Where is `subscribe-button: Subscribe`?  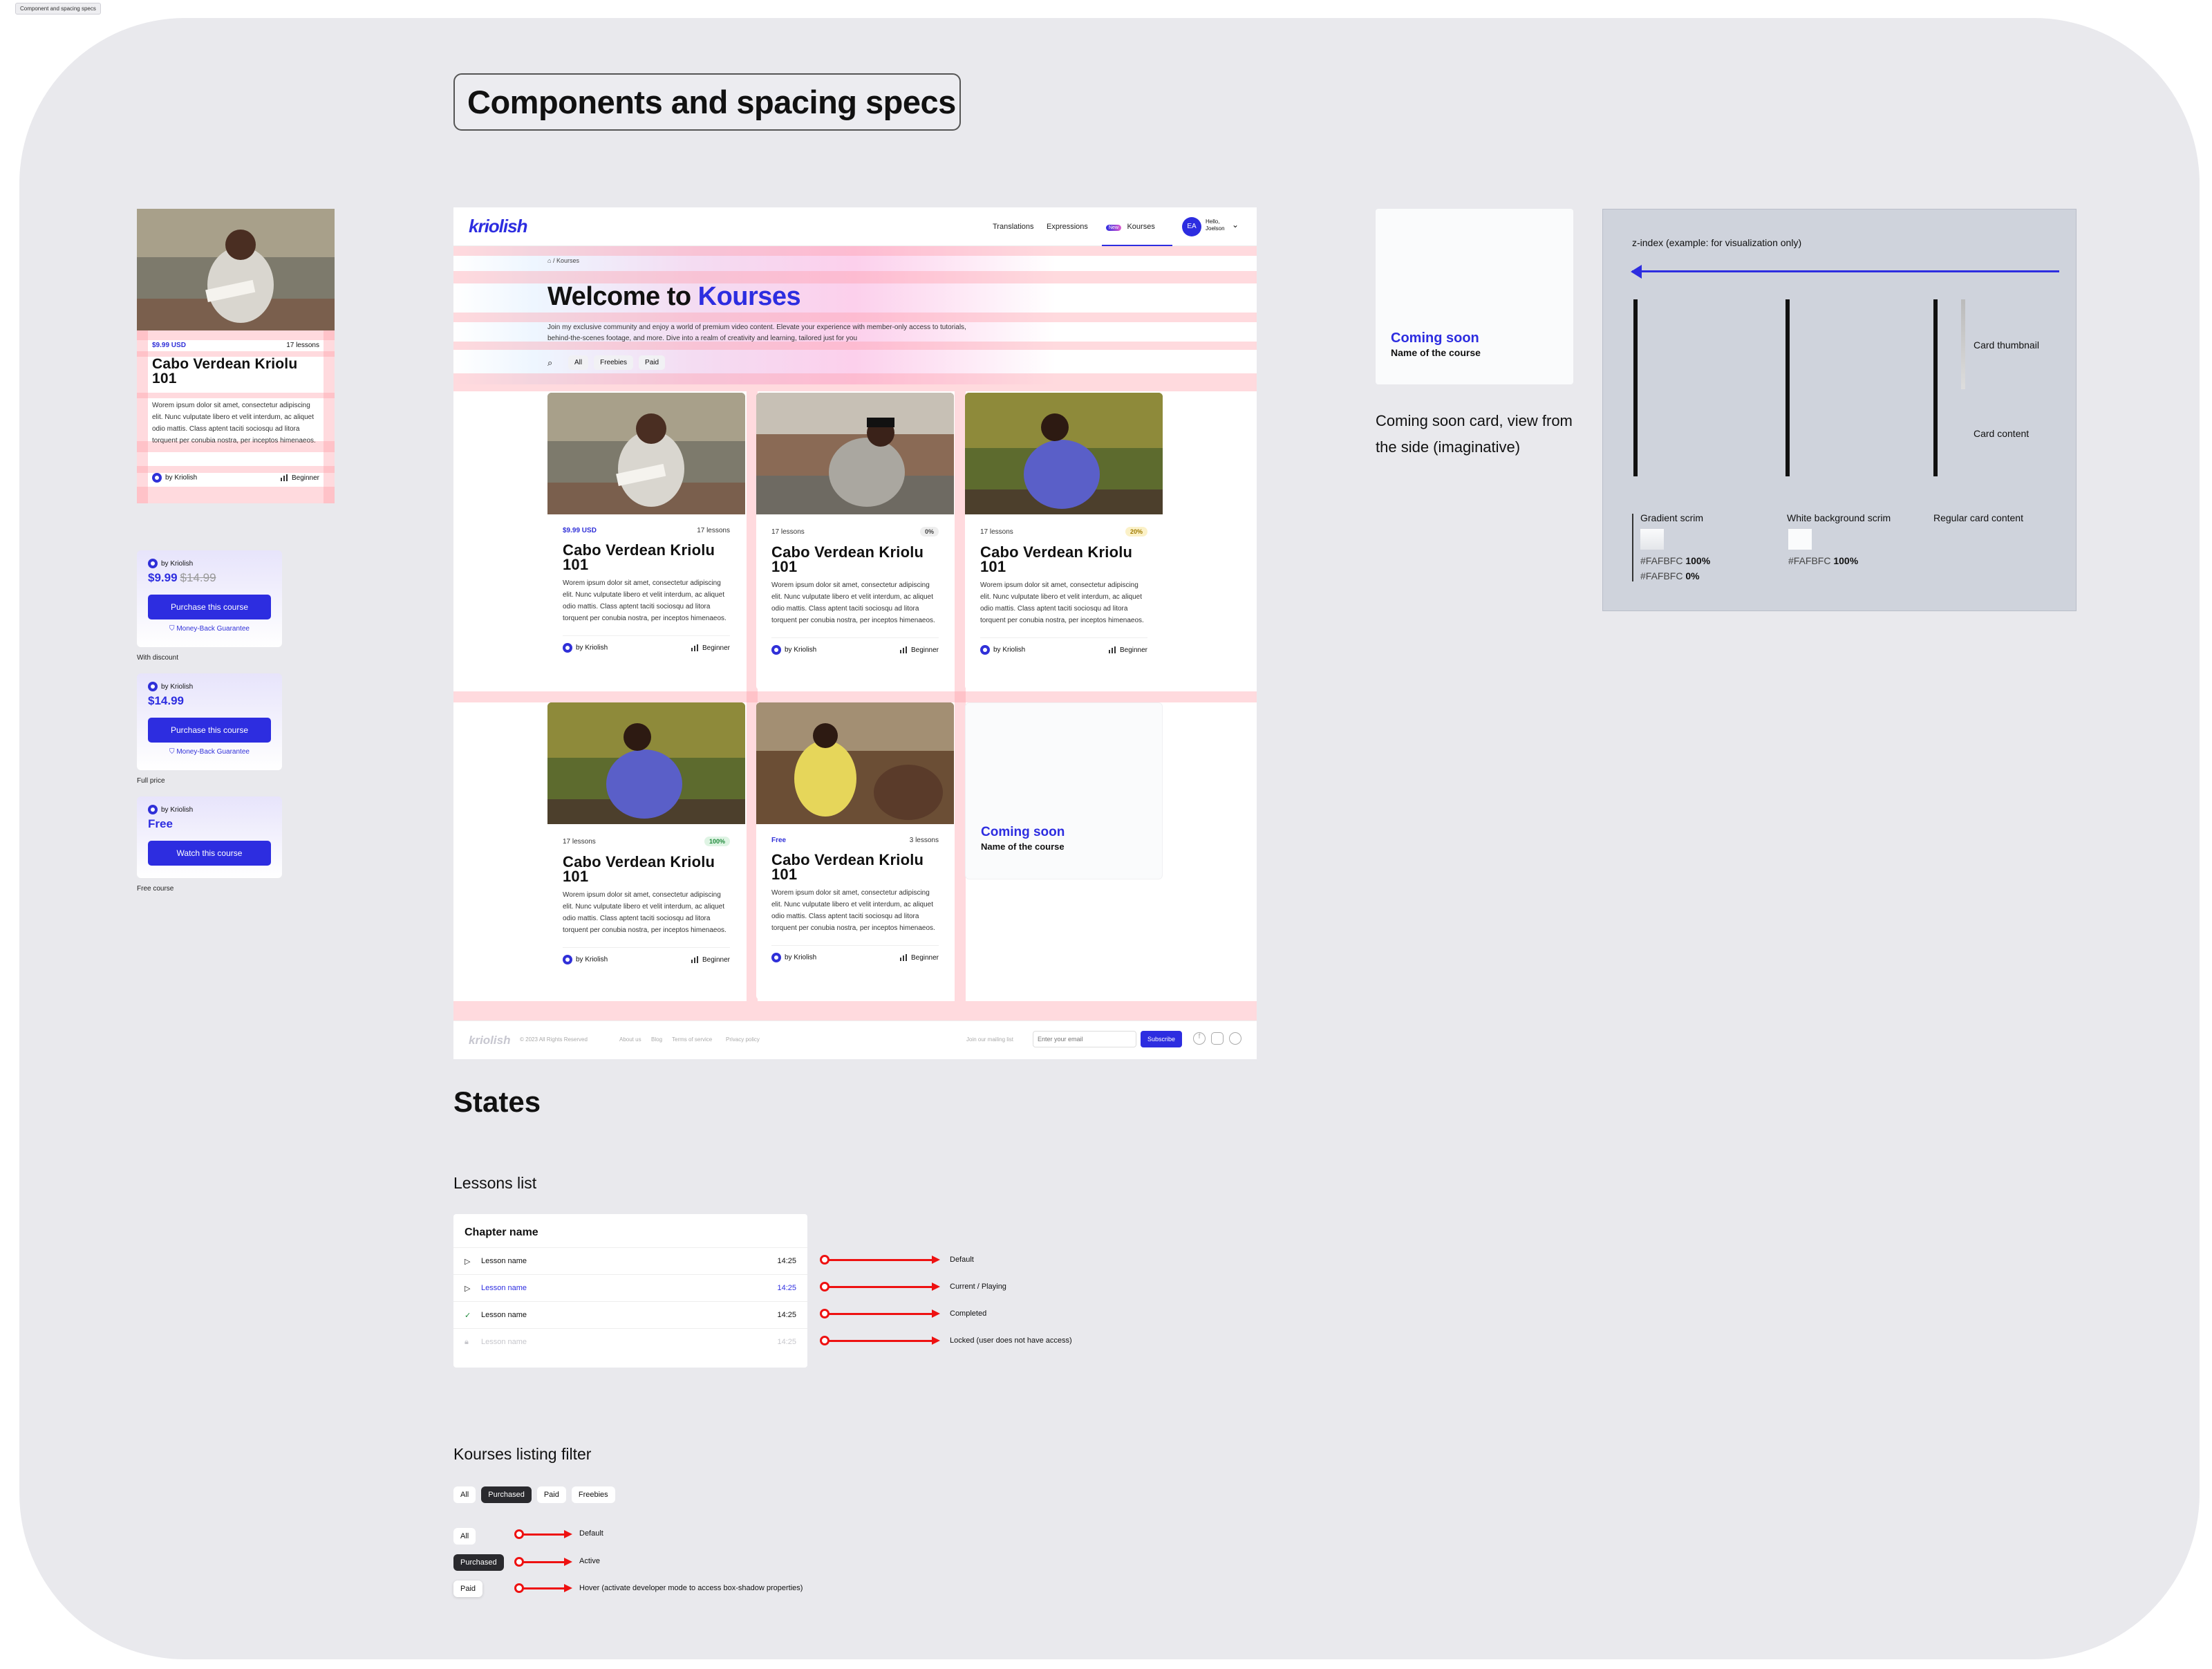 subscribe-button: Subscribe is located at coordinates (1162, 1039).